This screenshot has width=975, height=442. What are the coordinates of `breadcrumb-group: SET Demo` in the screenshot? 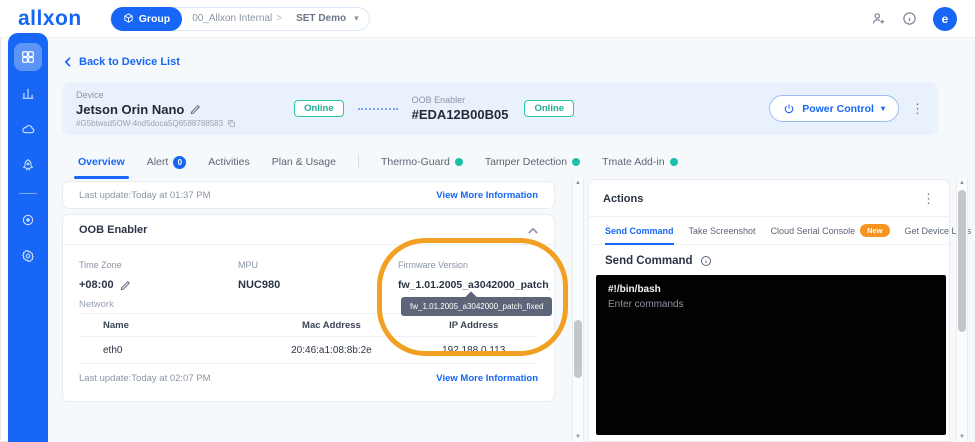 It's located at (321, 18).